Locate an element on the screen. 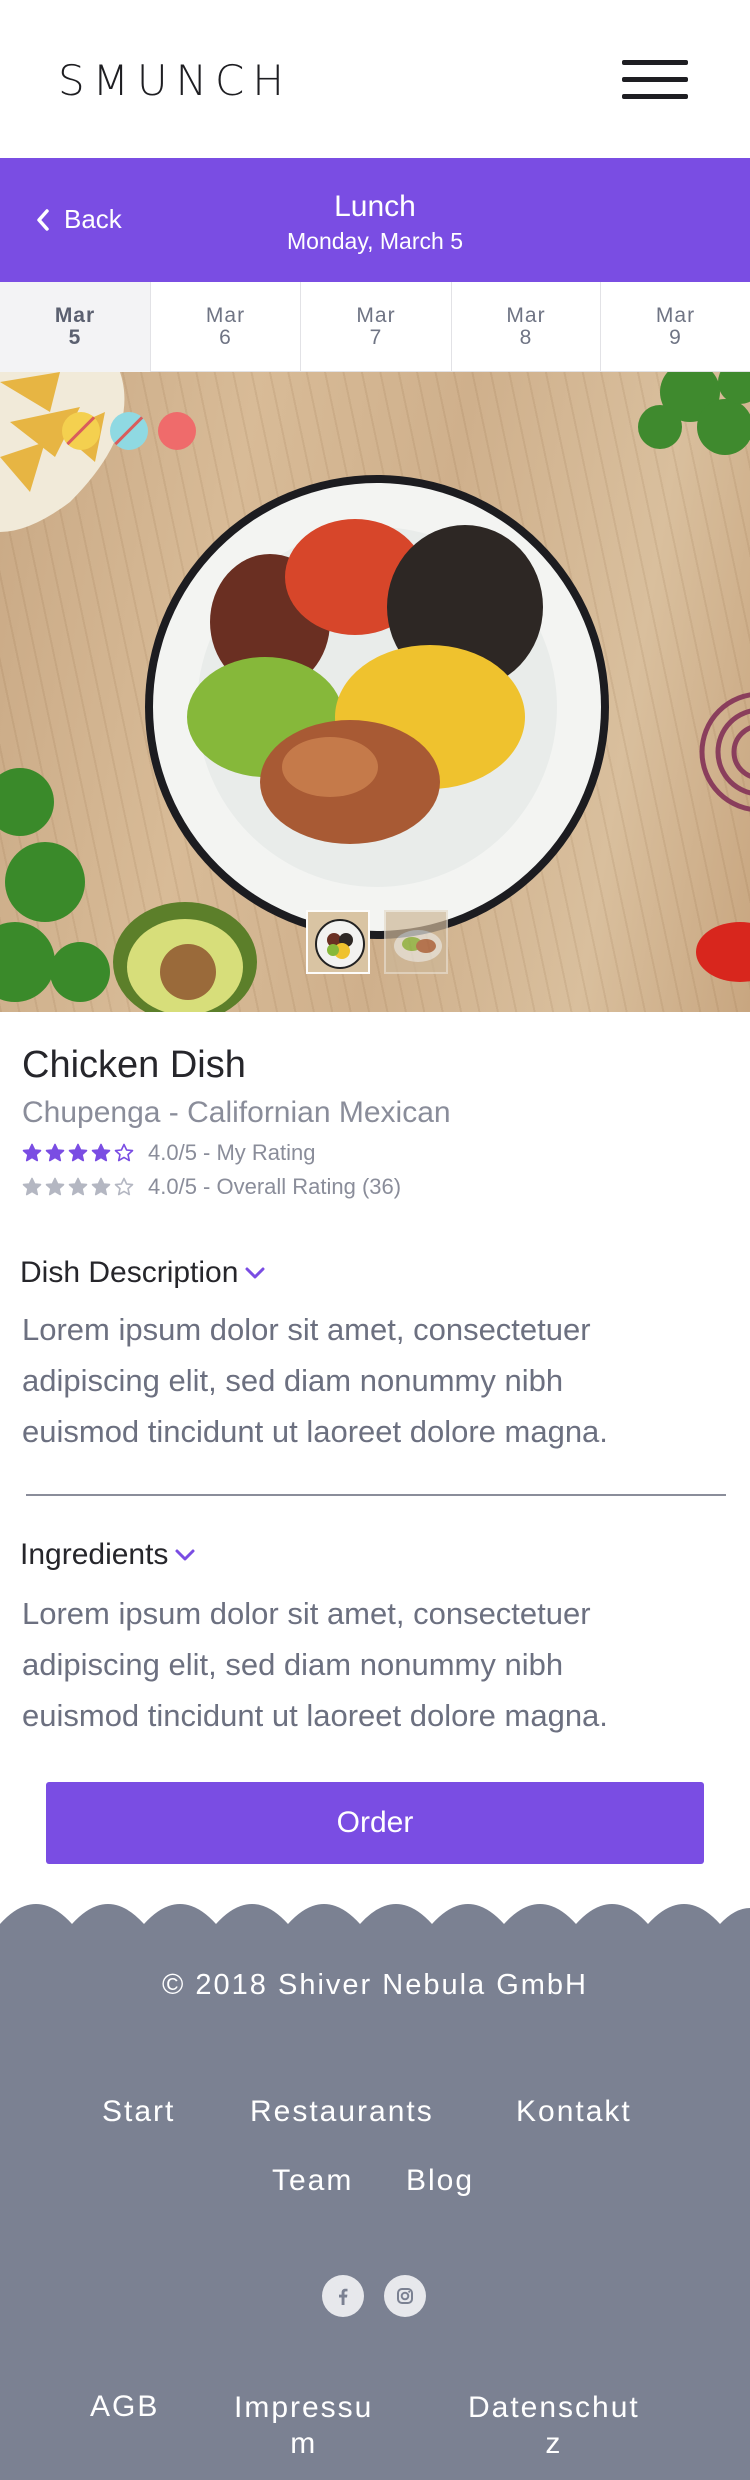 This screenshot has width=750, height=2480. photo-thumbnails is located at coordinates (377, 942).